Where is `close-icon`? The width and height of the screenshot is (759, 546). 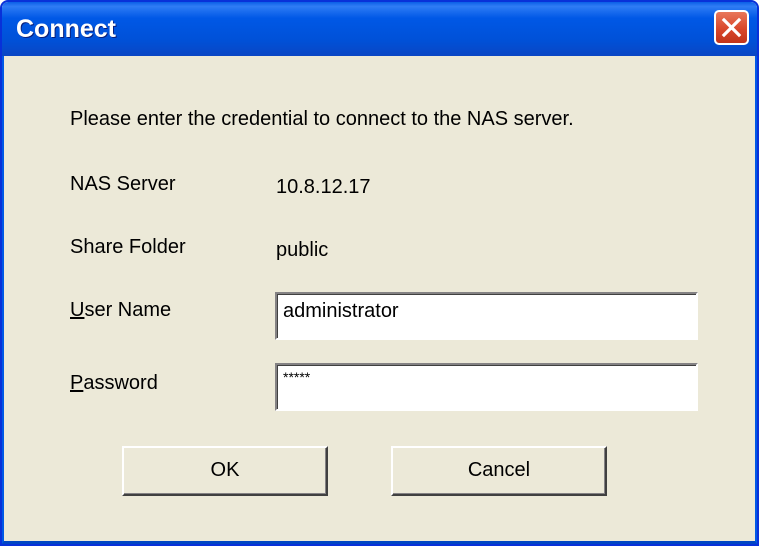 close-icon is located at coordinates (731, 27).